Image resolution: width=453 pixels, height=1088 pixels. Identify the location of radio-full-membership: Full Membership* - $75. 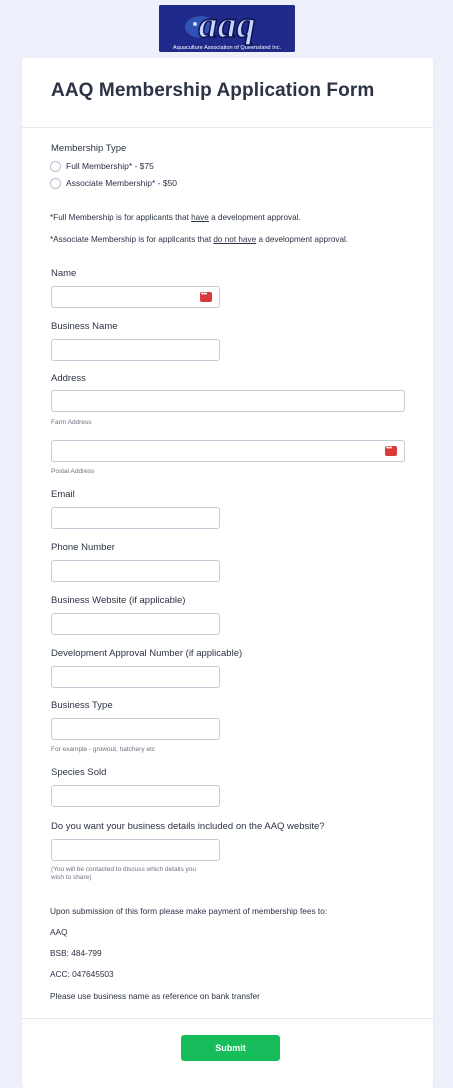
(102, 166).